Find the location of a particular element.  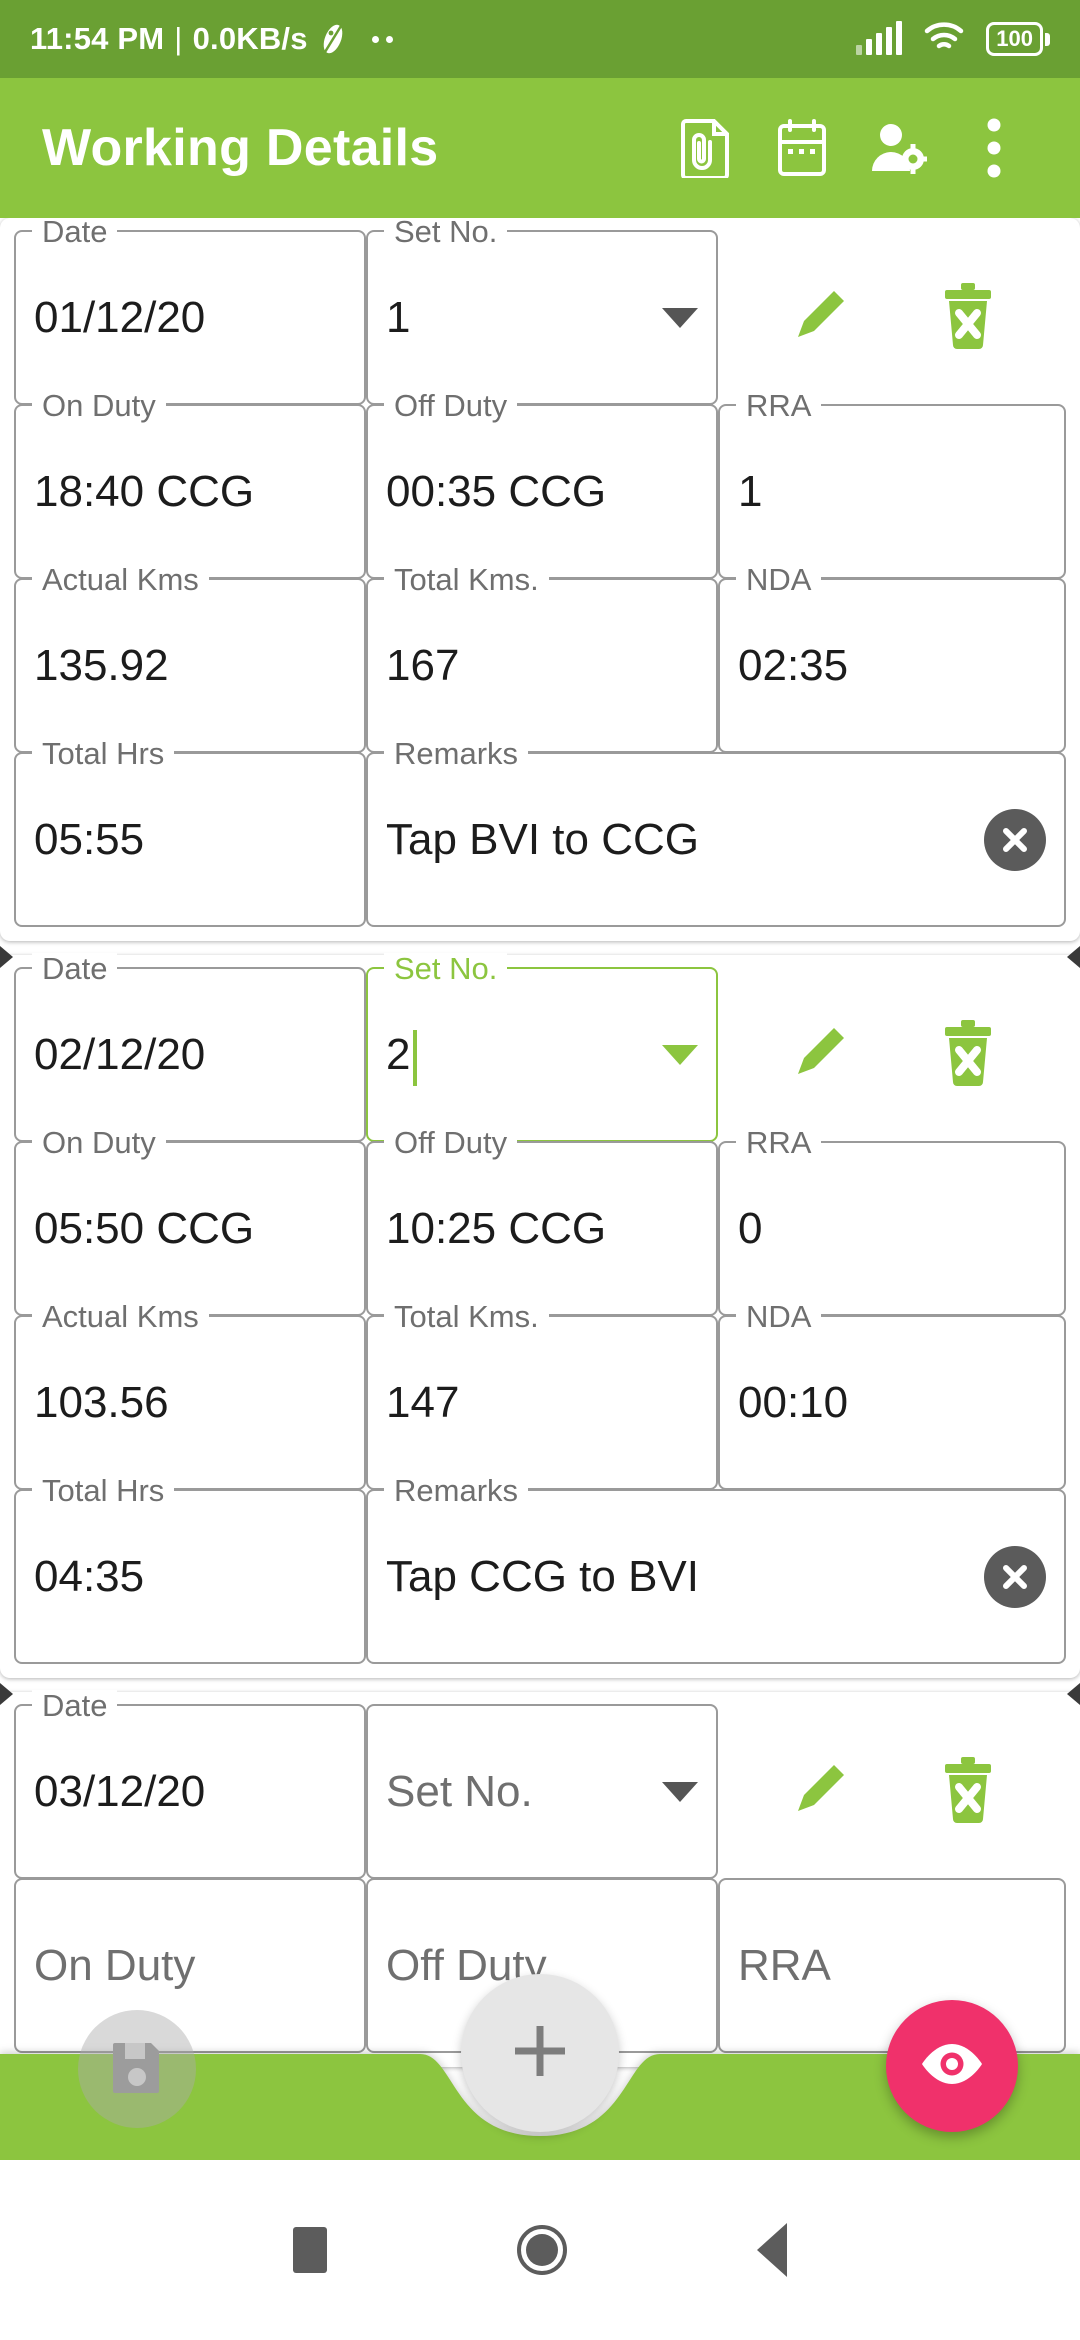

view-button is located at coordinates (952, 2066).